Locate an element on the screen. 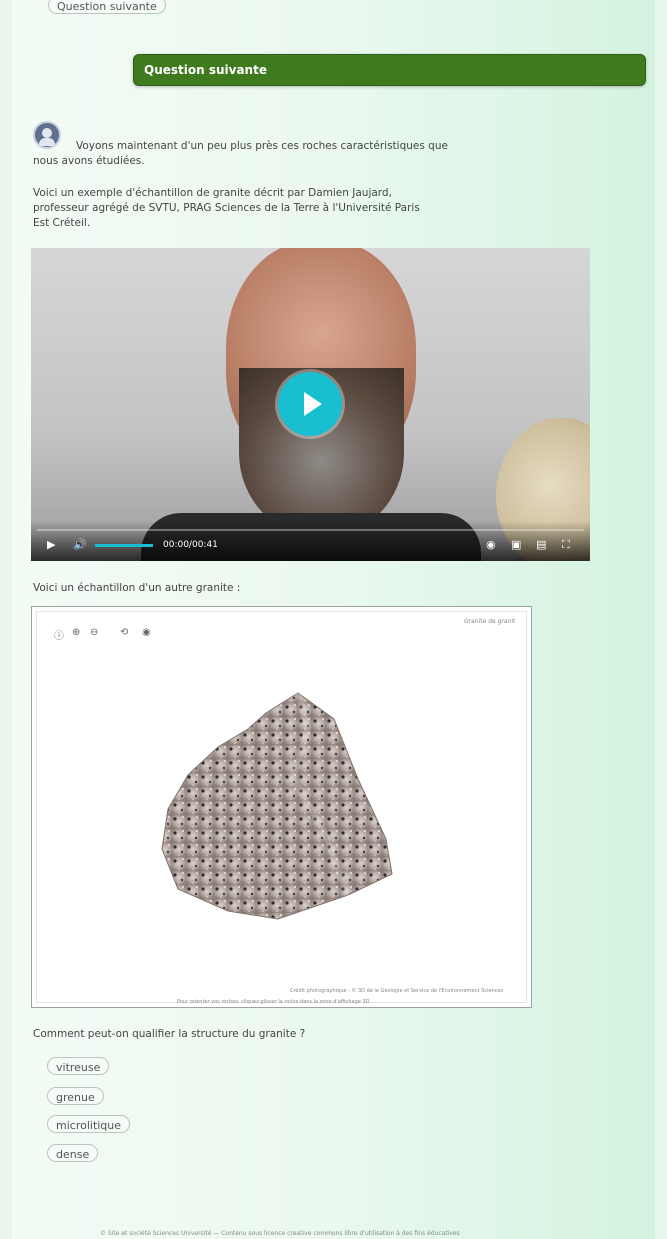 The width and height of the screenshot is (667, 1239). next-question-label: Question suivante is located at coordinates (205, 70).